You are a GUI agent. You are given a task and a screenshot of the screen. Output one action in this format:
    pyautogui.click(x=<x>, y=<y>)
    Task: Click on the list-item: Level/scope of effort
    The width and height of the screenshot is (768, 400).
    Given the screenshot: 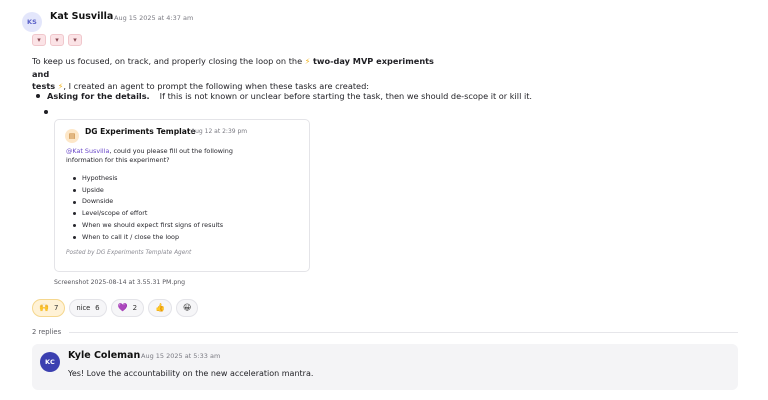 What is the action you would take?
    pyautogui.click(x=148, y=214)
    